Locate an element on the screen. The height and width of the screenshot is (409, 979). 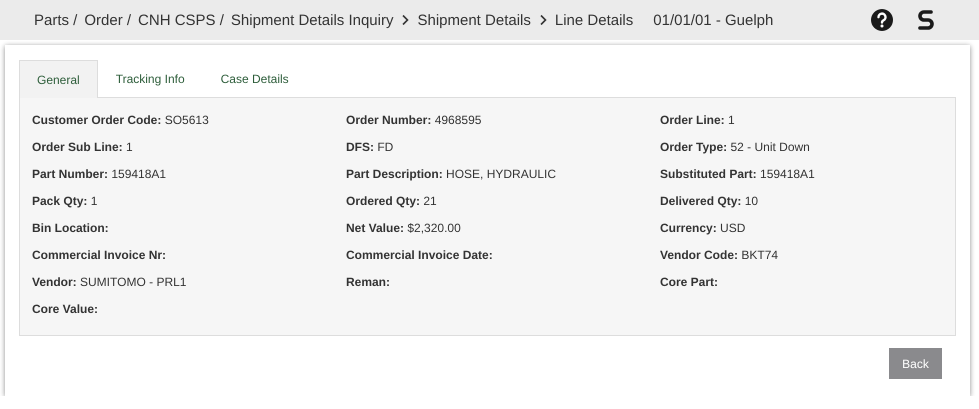
breadcrumb-link: CNH CSPS / is located at coordinates (181, 20).